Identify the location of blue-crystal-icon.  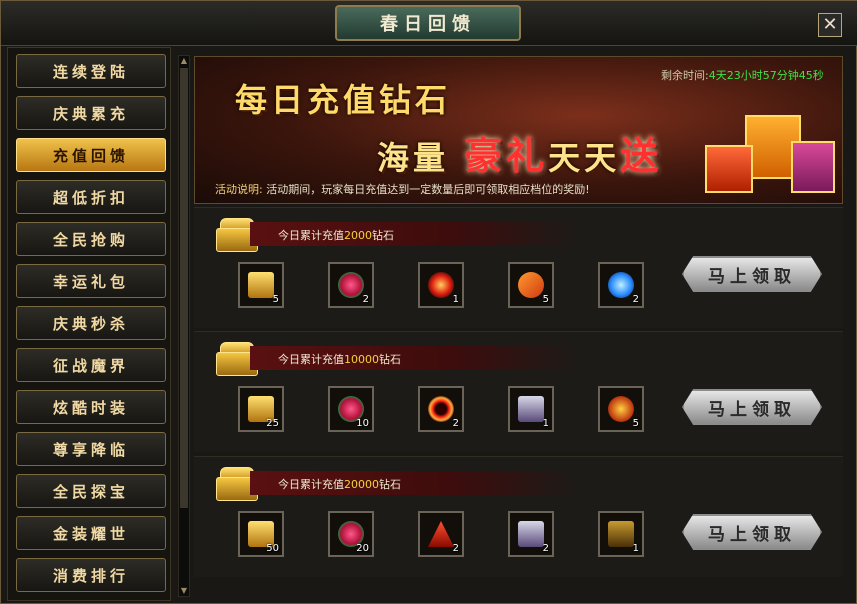
(621, 285).